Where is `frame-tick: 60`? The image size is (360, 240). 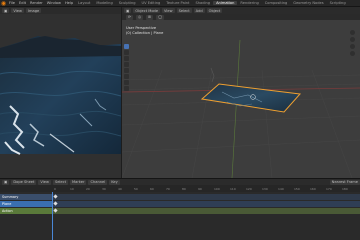
frame-tick: 60 is located at coordinates (152, 188).